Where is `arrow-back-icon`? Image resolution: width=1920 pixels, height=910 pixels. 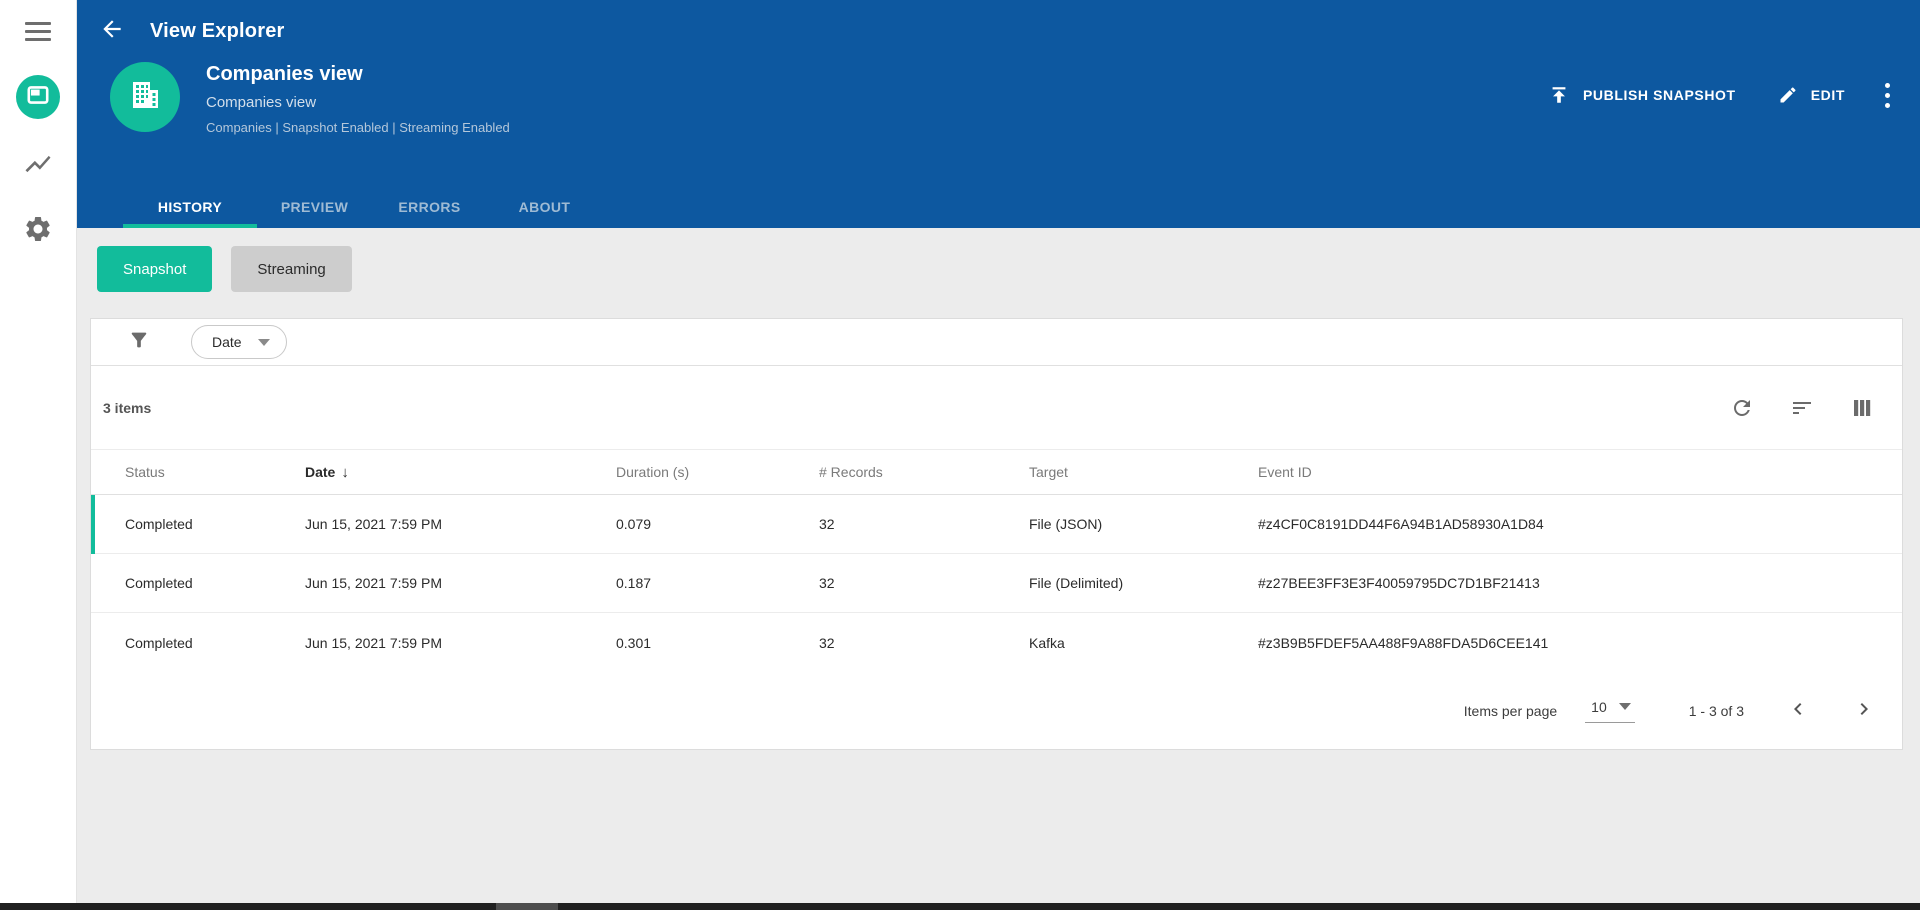
arrow-back-icon is located at coordinates (112, 31).